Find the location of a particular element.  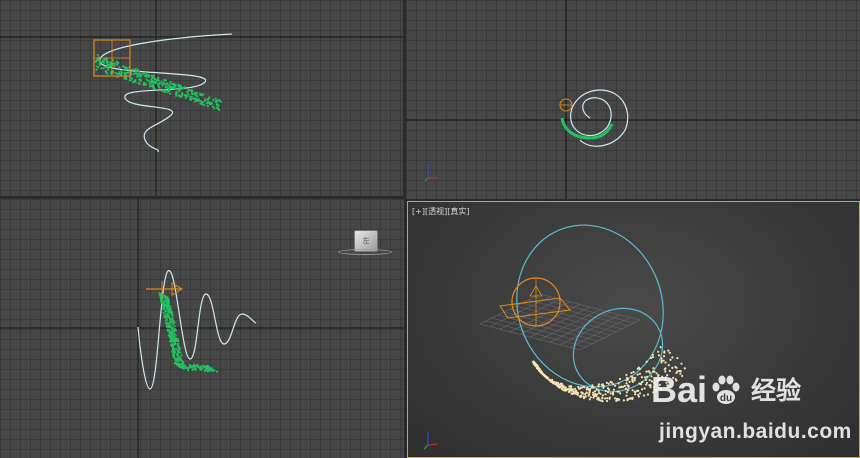

axis-tripod-icon is located at coordinates (431, 173).